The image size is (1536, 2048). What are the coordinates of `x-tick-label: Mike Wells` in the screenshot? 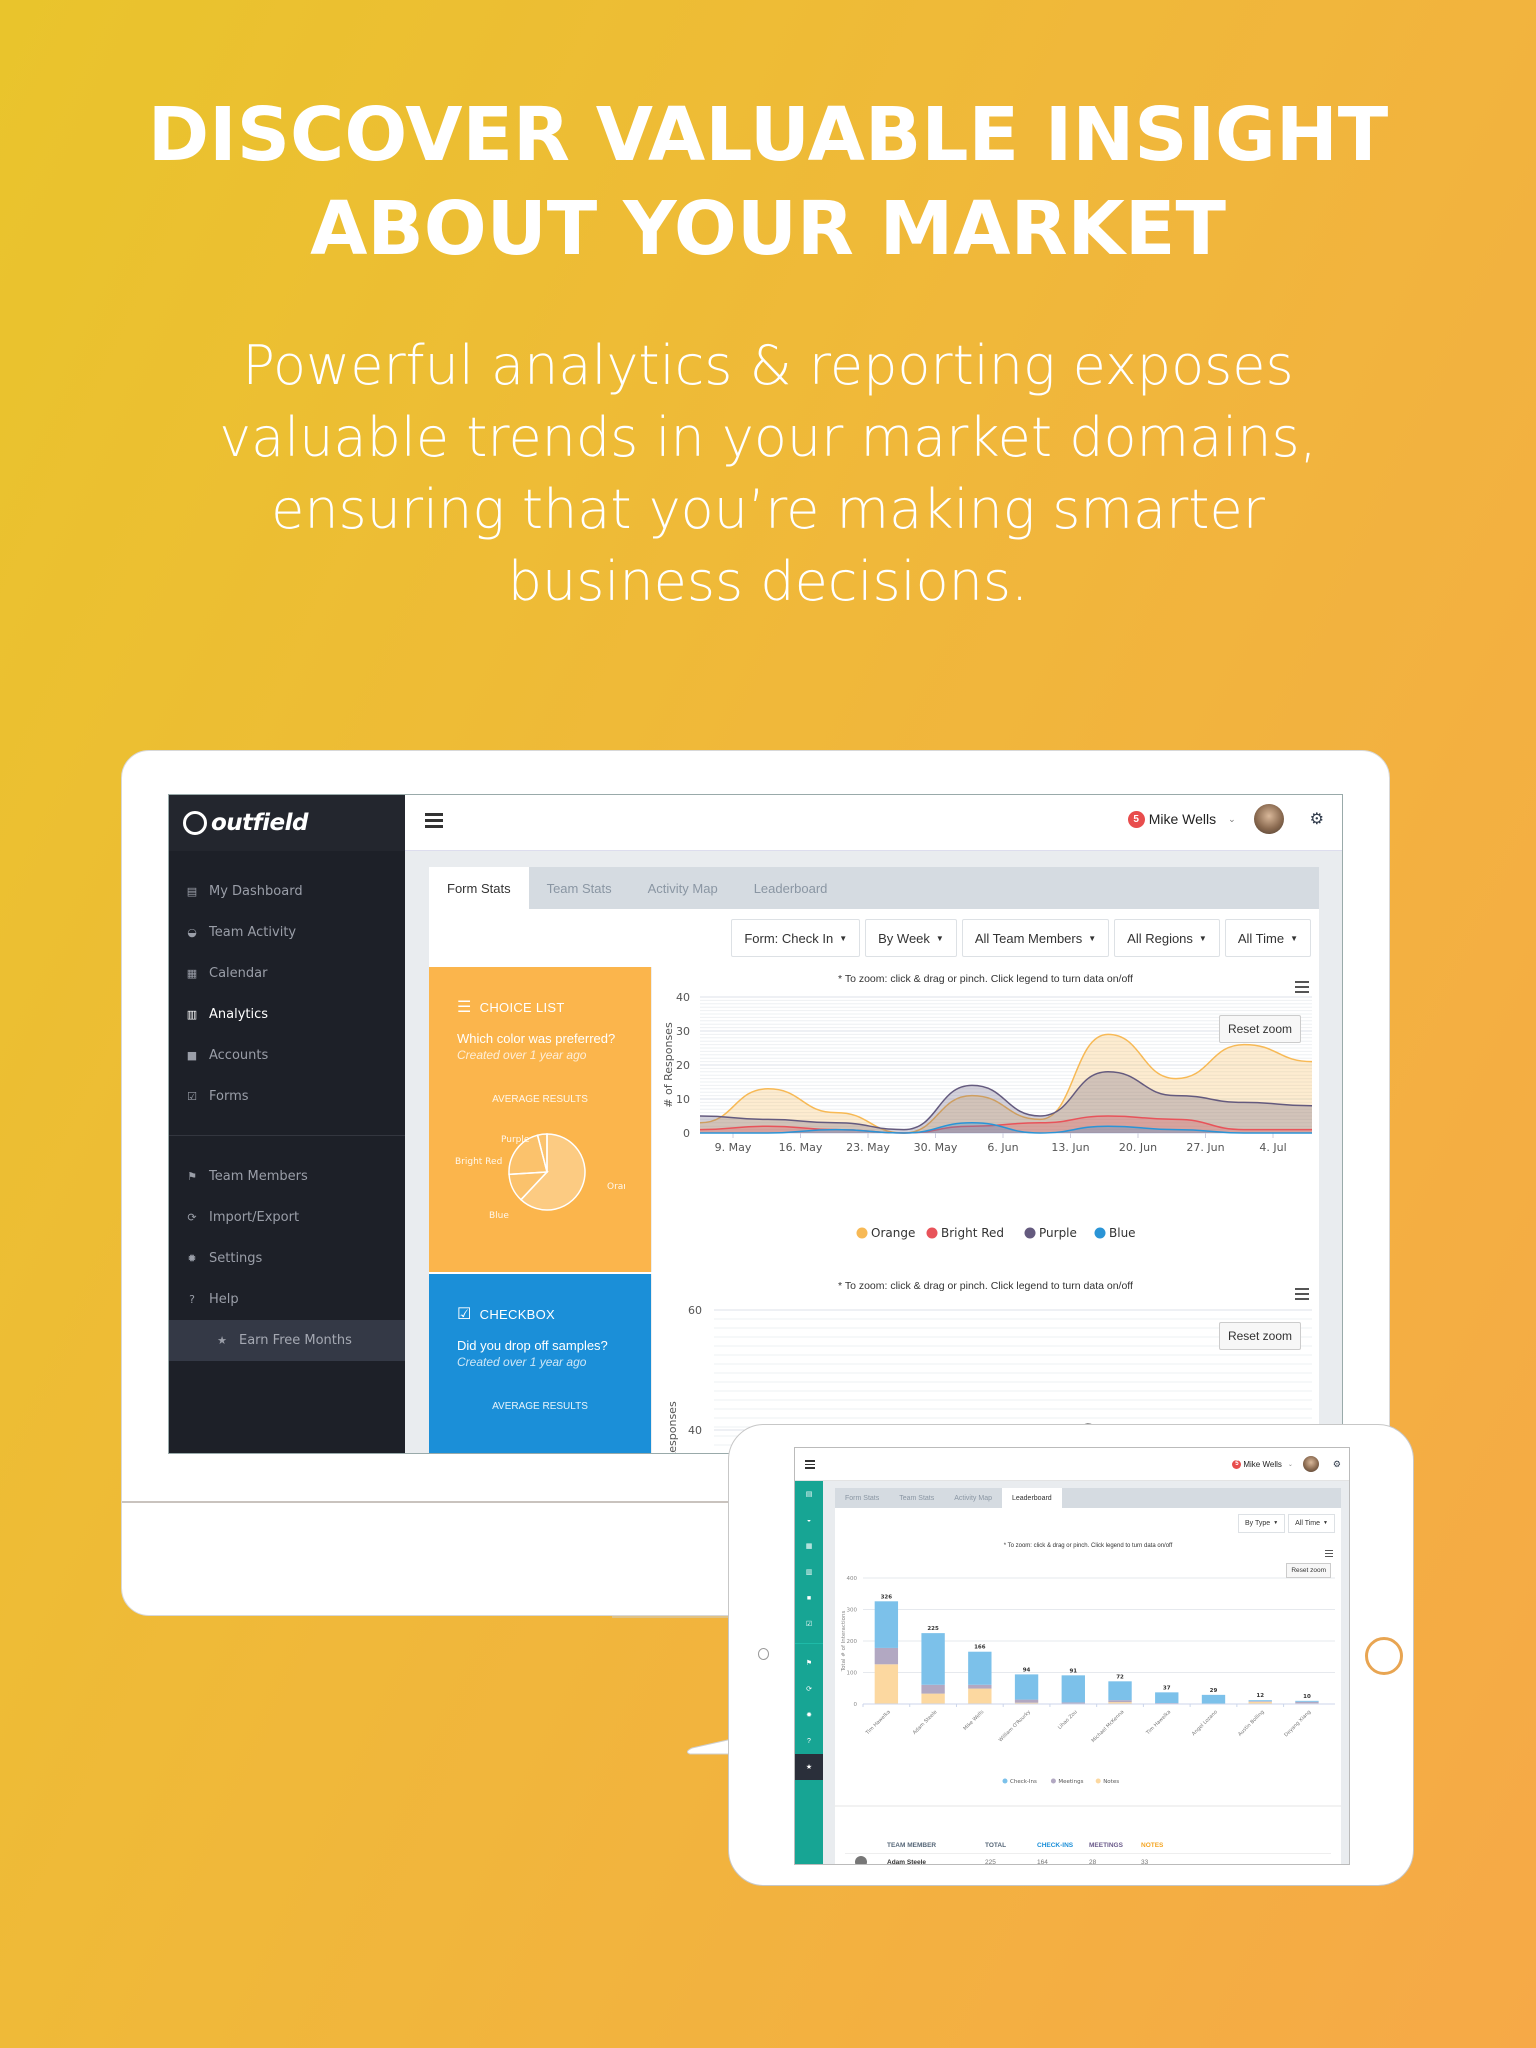 It's located at (973, 1720).